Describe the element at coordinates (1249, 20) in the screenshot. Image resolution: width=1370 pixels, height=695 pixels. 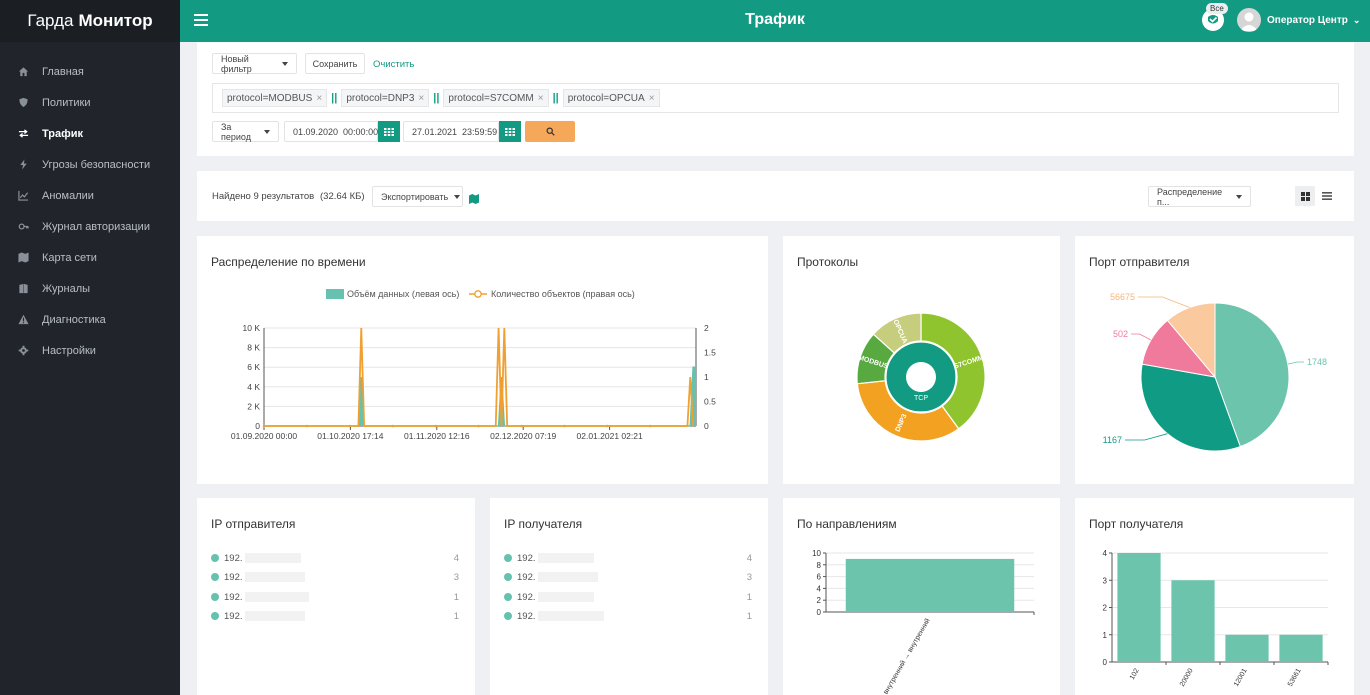
I see `avatar` at that location.